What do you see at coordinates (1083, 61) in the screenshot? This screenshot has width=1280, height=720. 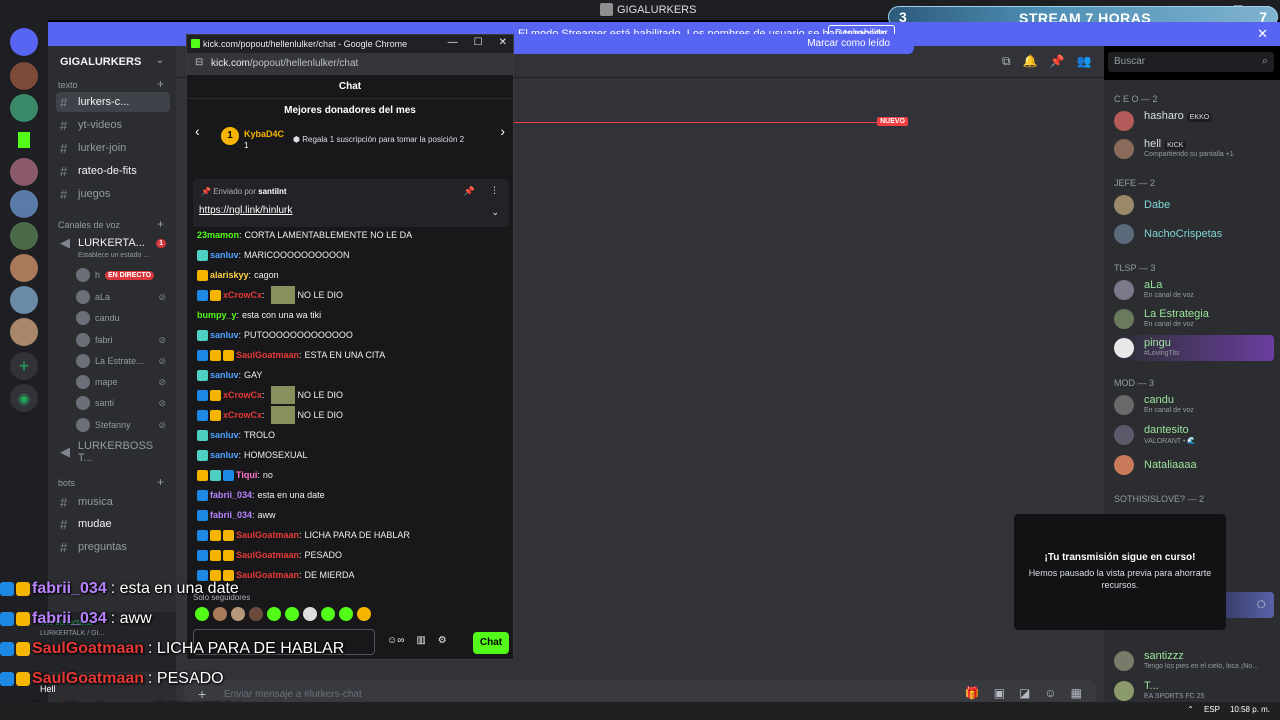 I see `members-icon: 👥` at bounding box center [1083, 61].